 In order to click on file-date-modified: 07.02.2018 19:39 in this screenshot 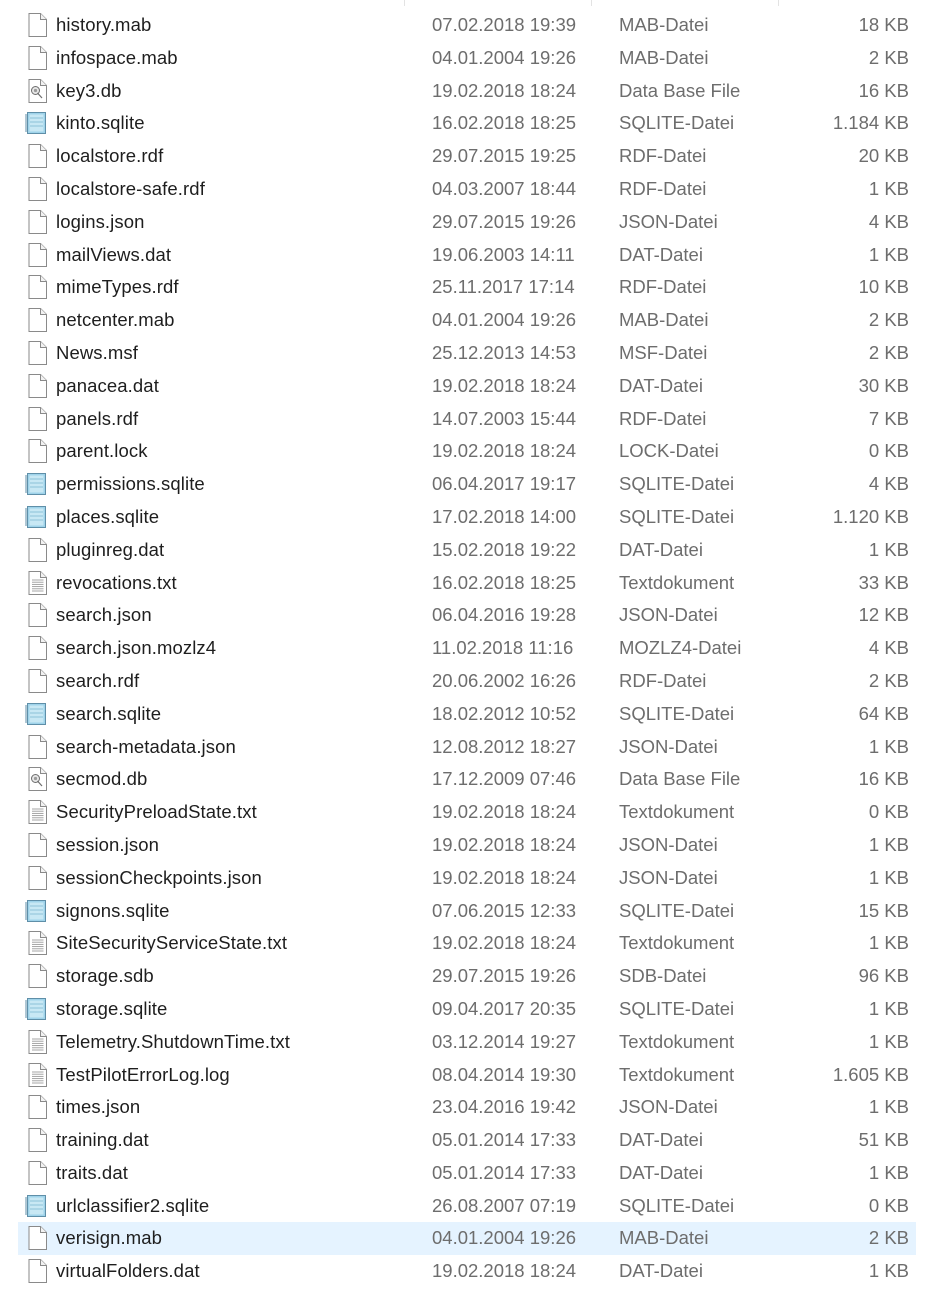, I will do `click(504, 24)`.